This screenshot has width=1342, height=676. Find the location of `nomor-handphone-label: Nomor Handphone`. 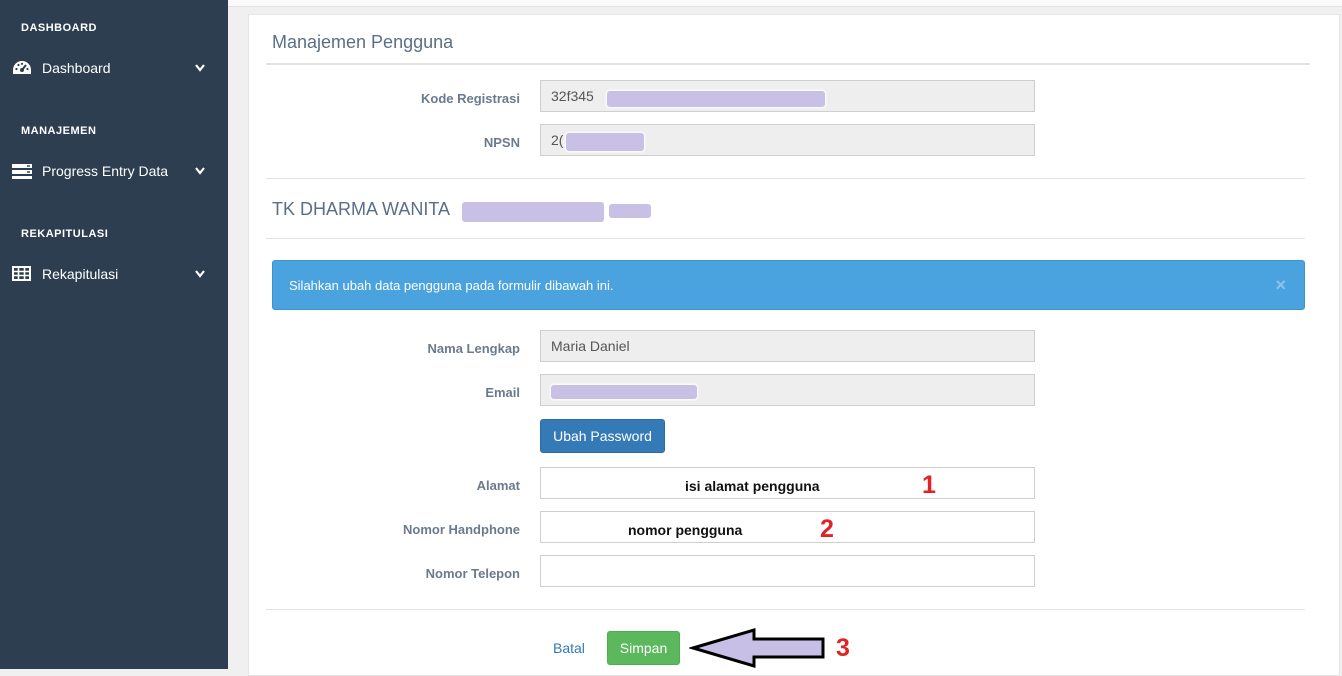

nomor-handphone-label: Nomor Handphone is located at coordinates (461, 529).